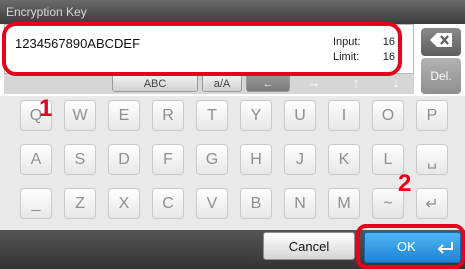 The height and width of the screenshot is (269, 465). Describe the element at coordinates (124, 203) in the screenshot. I see `key-x: X` at that location.